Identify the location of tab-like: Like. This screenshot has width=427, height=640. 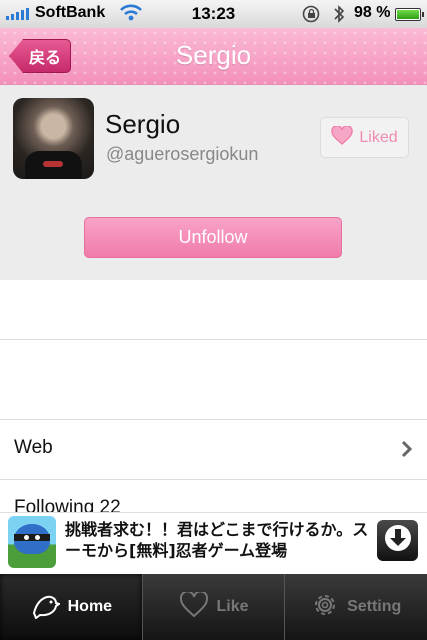
(214, 607).